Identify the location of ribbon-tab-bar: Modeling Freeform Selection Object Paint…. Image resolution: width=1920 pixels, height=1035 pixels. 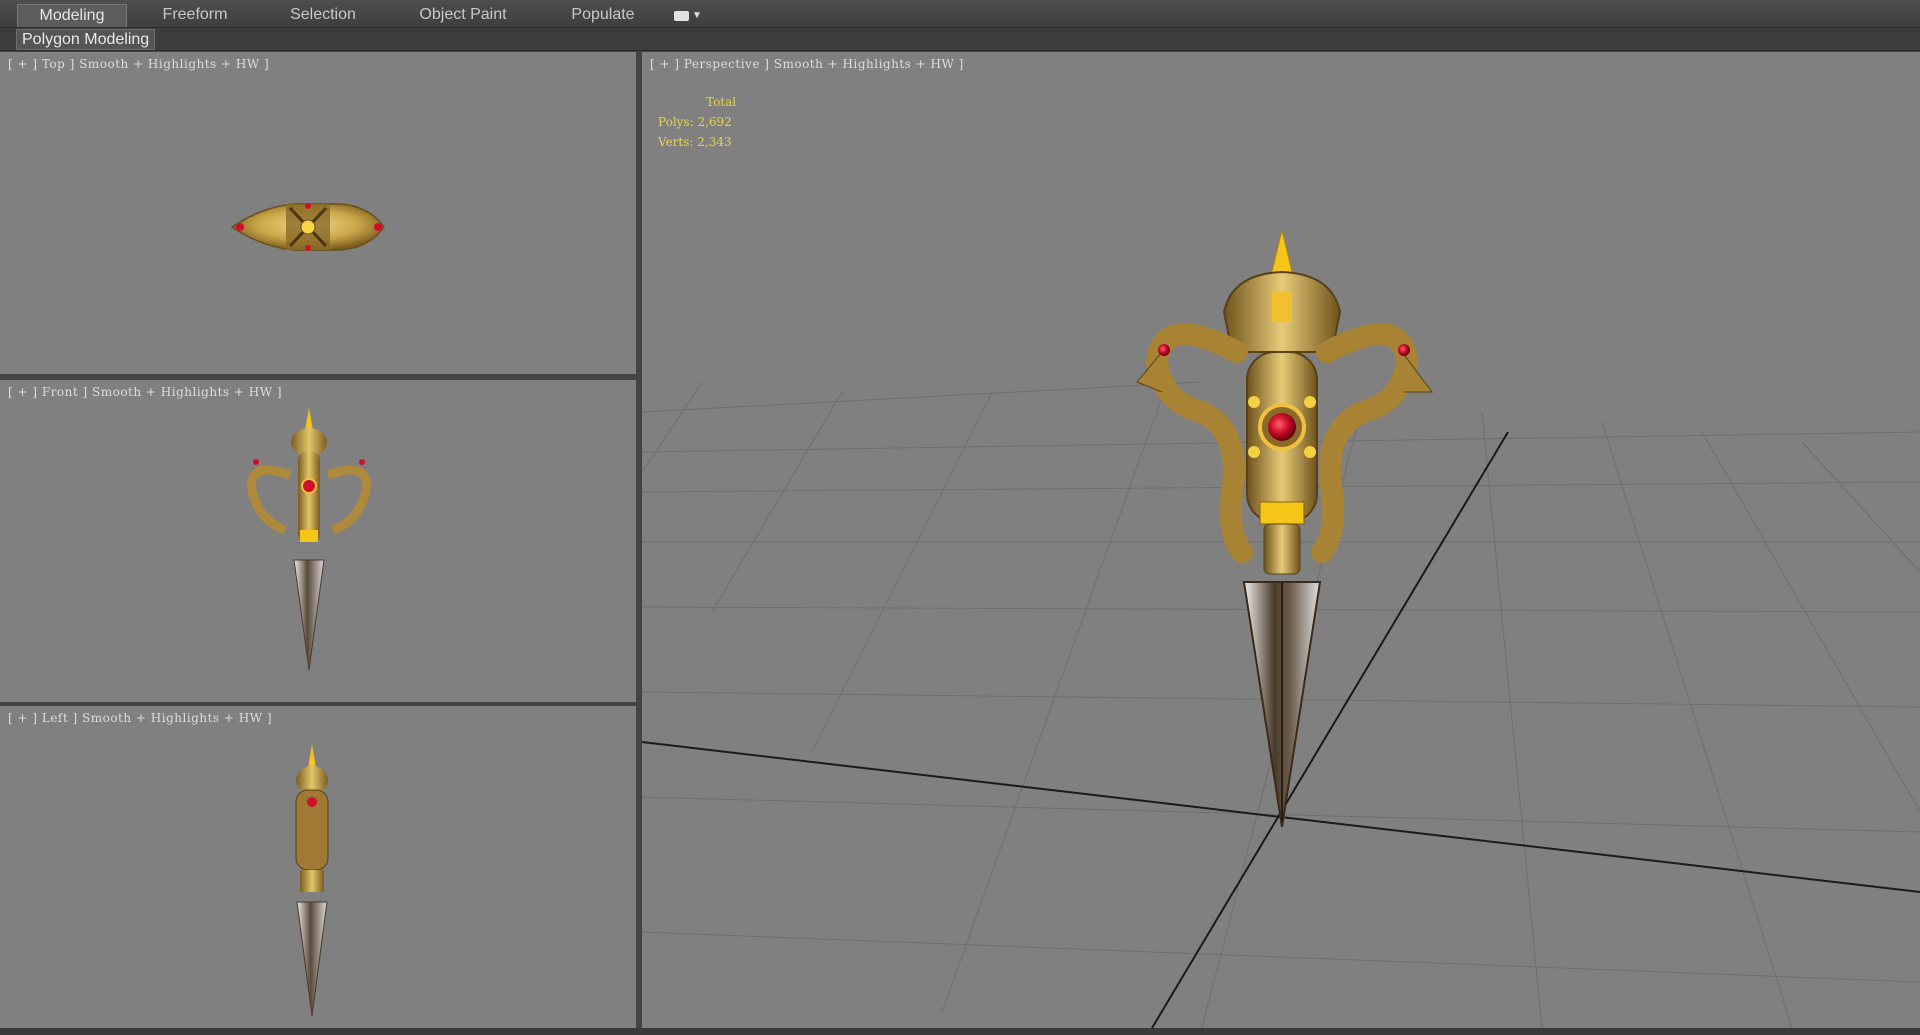
(960, 14).